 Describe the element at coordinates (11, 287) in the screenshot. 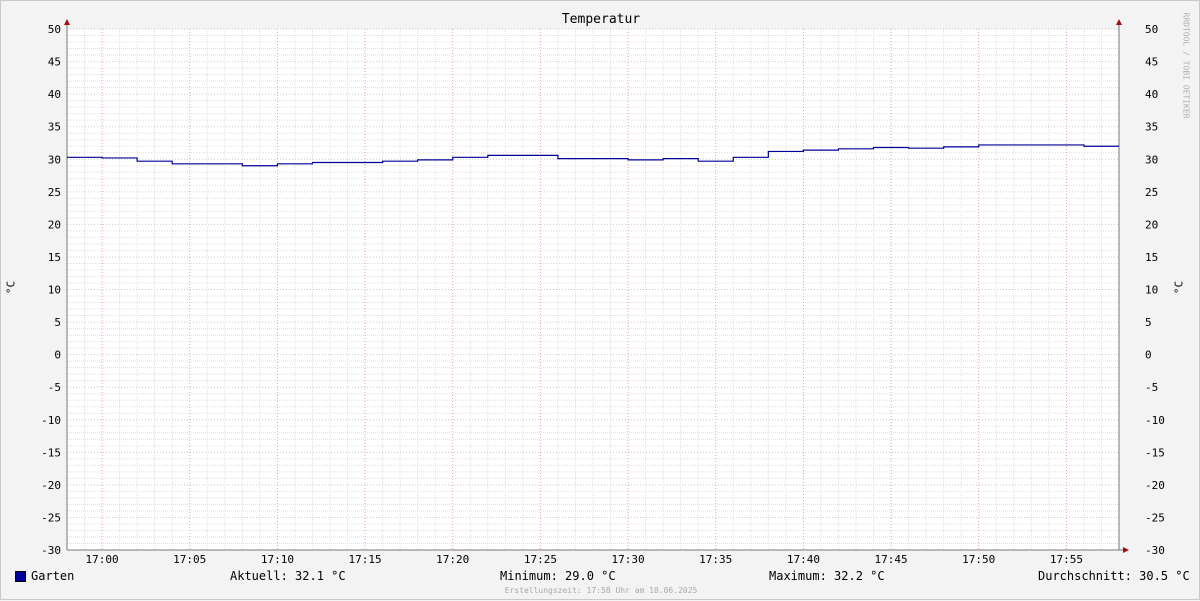

I see `y-axis-label-left: °C` at that location.